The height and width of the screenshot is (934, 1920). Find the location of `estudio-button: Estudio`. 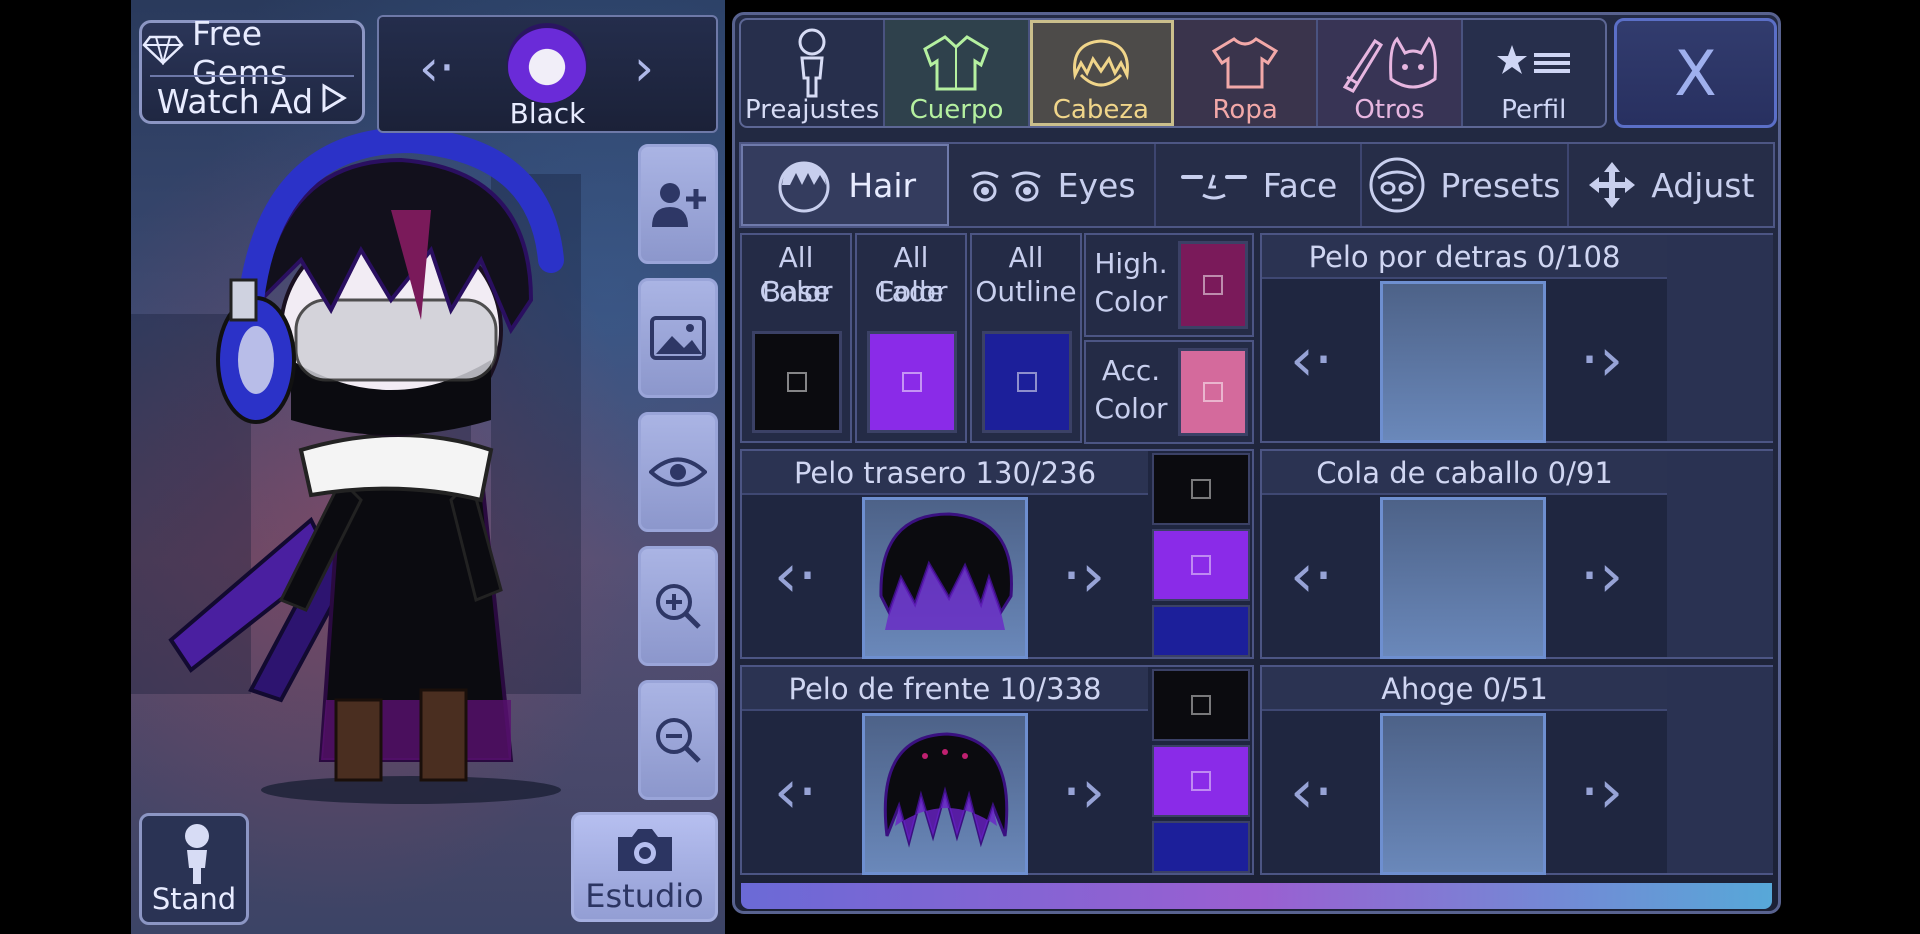

estudio-button: Estudio is located at coordinates (644, 867).